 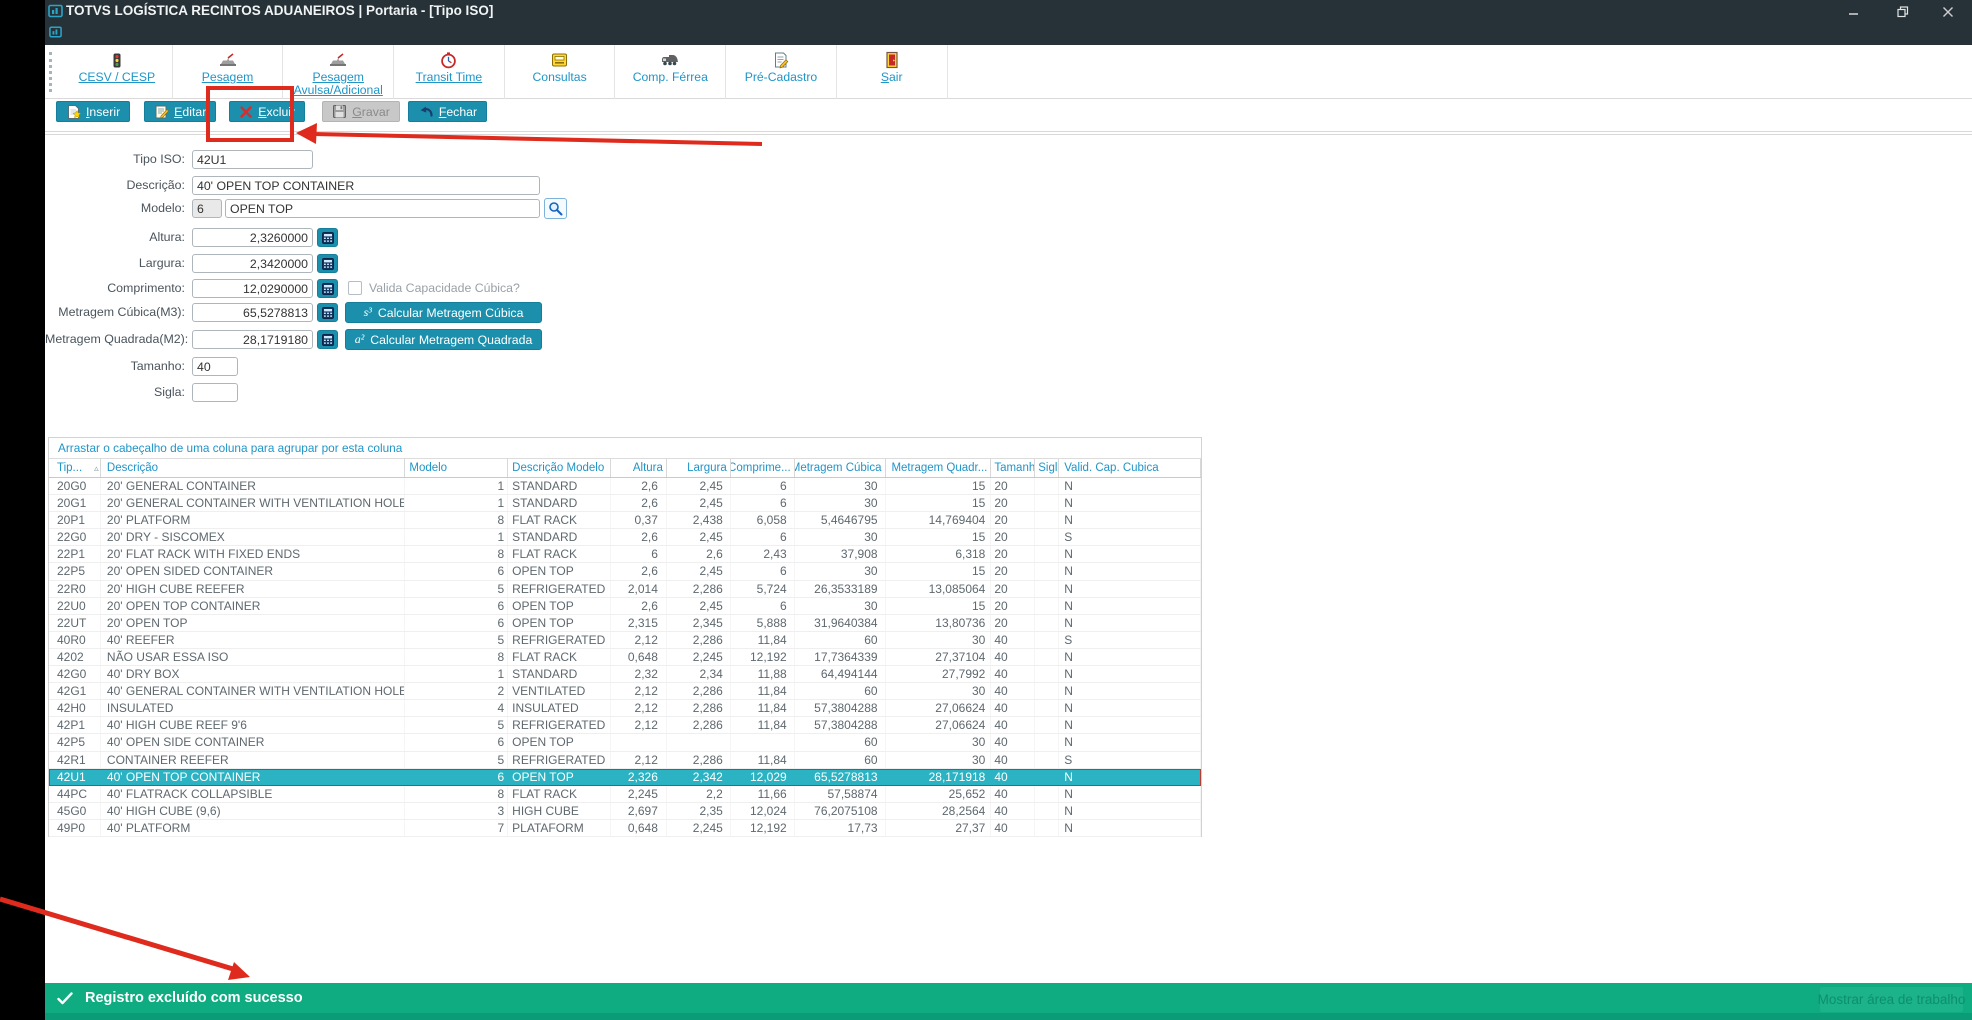 I want to click on column-header: Largura, so click(x=699, y=468).